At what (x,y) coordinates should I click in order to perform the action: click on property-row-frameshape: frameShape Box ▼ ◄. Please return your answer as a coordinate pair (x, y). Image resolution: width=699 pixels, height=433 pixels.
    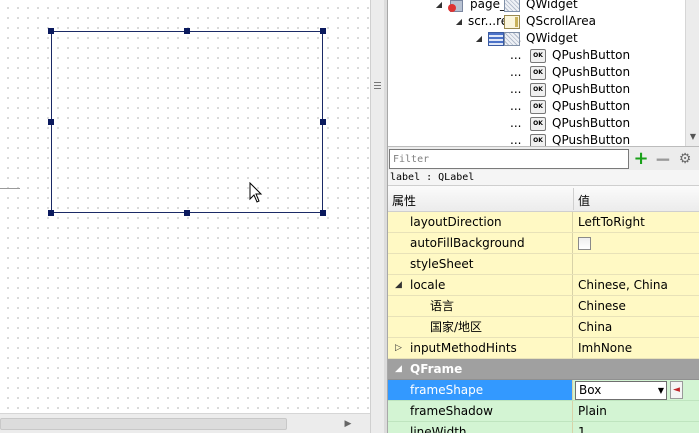
    Looking at the image, I should click on (543, 390).